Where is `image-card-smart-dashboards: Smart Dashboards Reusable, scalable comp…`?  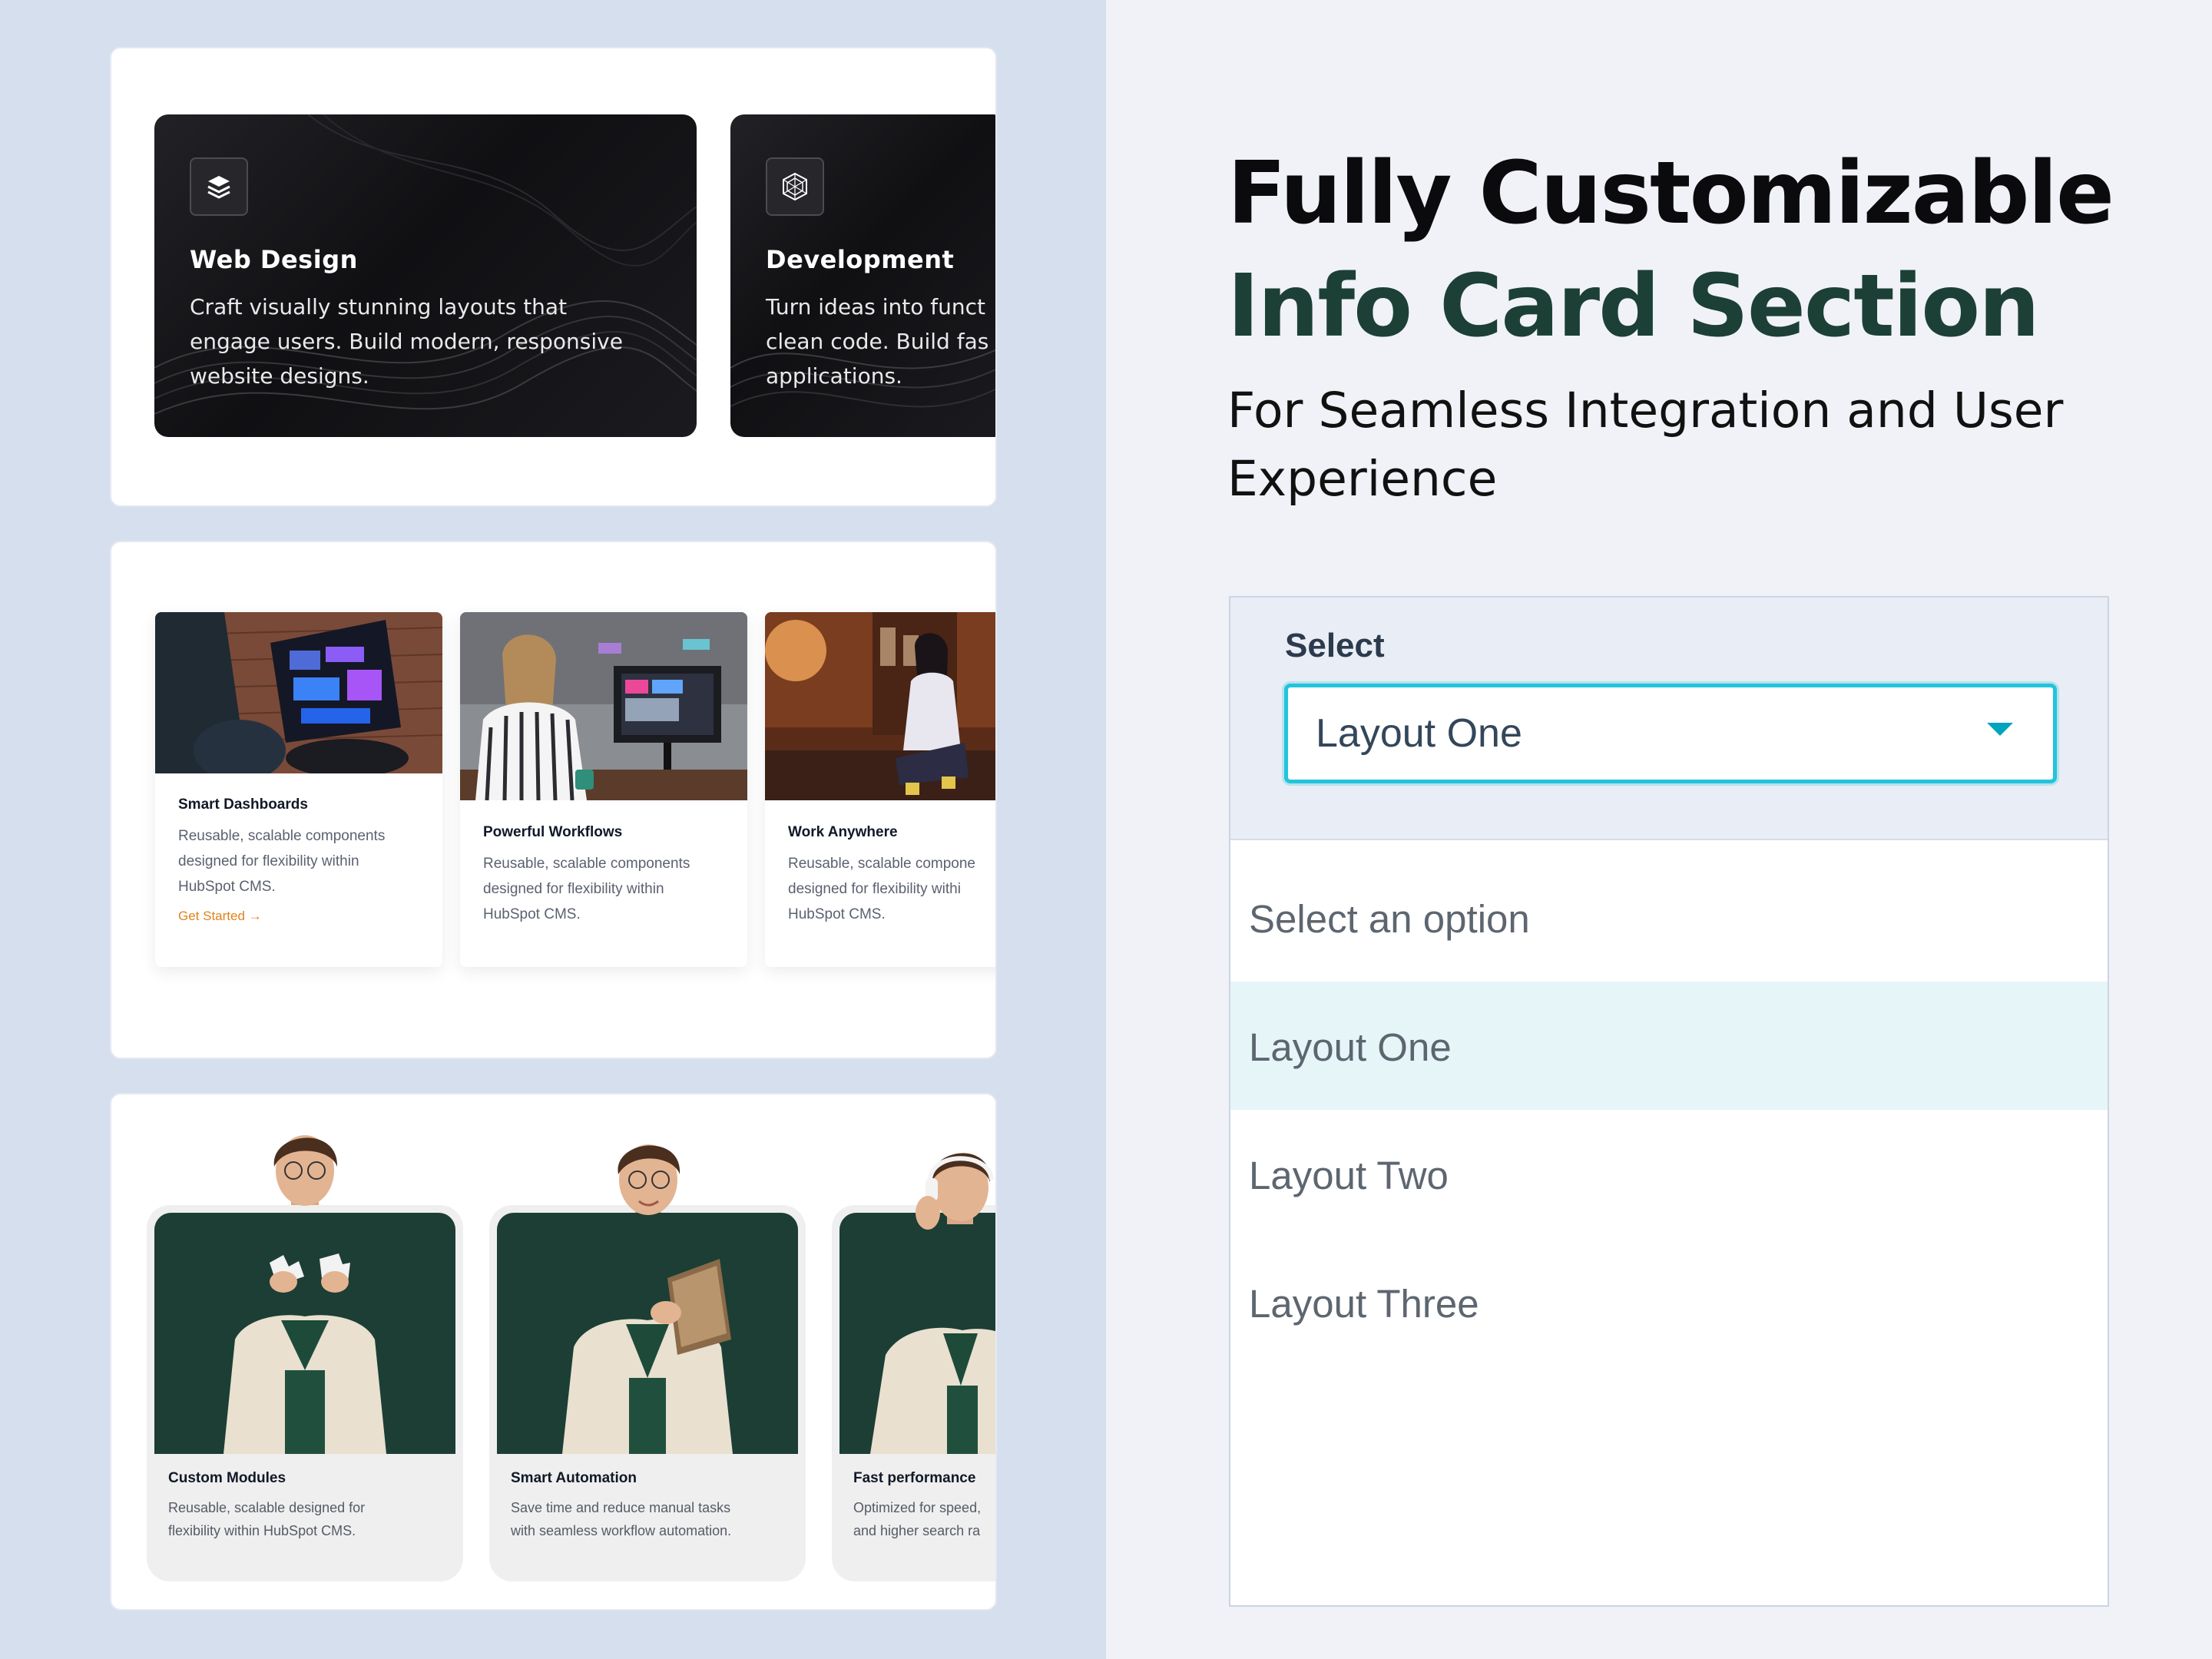 image-card-smart-dashboards: Smart Dashboards Reusable, scalable comp… is located at coordinates (299, 789).